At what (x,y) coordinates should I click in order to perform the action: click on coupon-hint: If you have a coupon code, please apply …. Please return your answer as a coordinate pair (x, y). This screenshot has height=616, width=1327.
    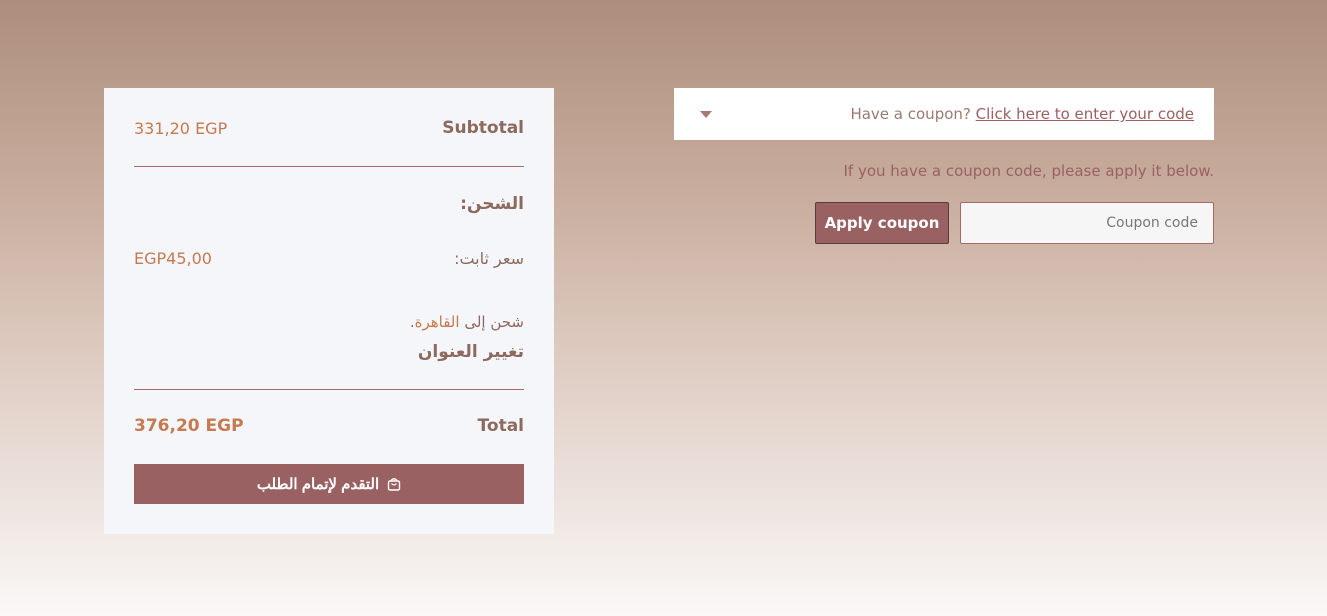
    Looking at the image, I should click on (1029, 171).